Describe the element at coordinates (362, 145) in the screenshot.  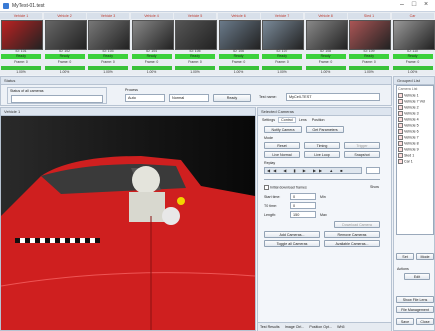
I see `trigger-button: Trigger` at that location.